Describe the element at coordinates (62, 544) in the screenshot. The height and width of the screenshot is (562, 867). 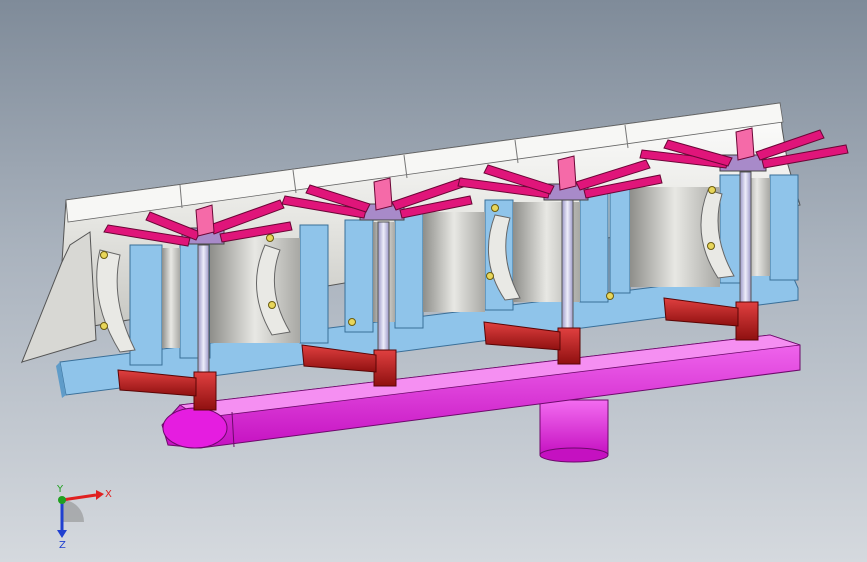
I see `z-axis-label: Z` at that location.